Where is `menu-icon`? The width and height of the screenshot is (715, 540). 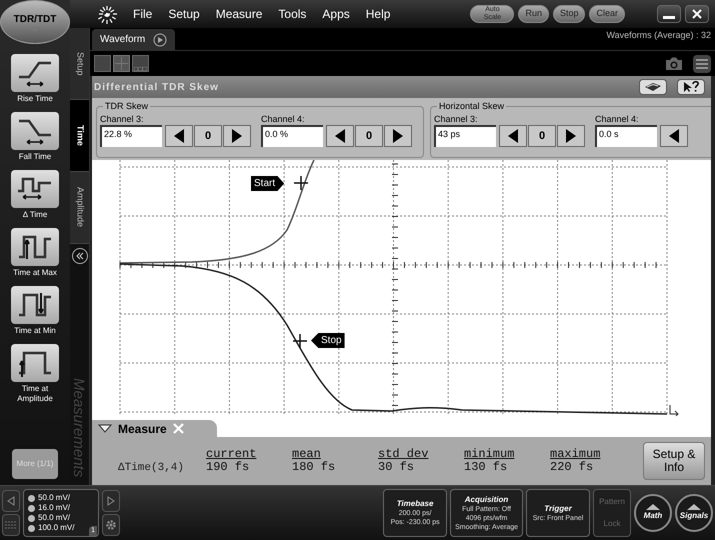 menu-icon is located at coordinates (702, 63).